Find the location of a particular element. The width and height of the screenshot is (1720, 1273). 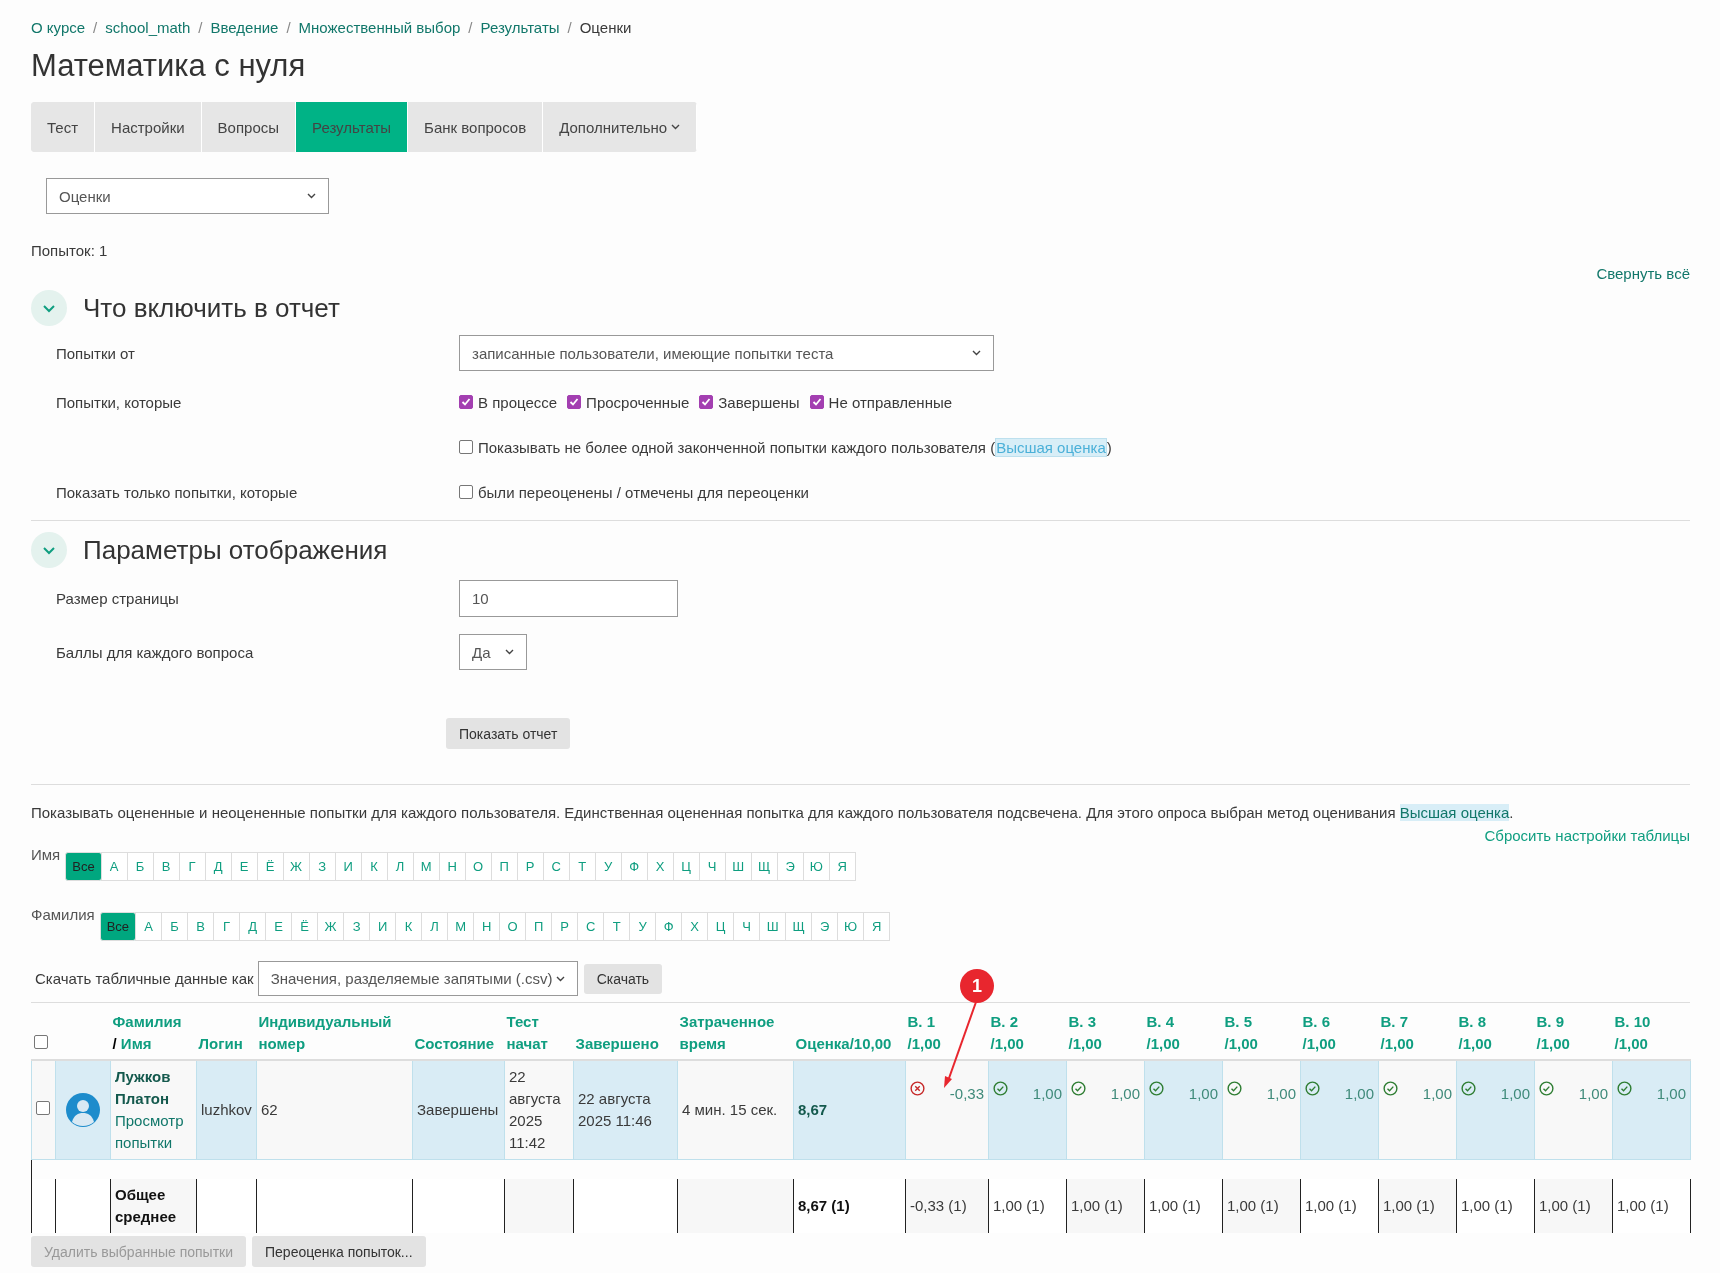

letter-filter: И is located at coordinates (348, 866).